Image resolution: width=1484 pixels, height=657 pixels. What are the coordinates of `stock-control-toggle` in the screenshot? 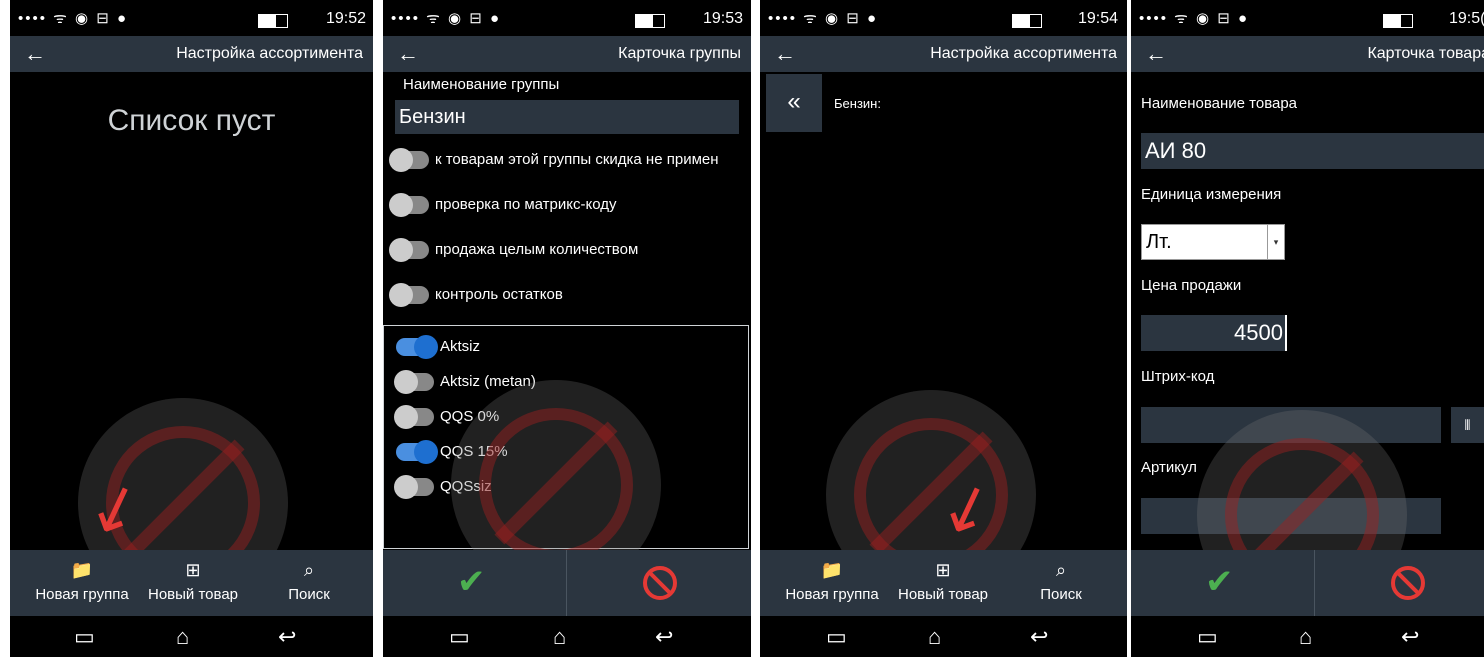 It's located at (409, 295).